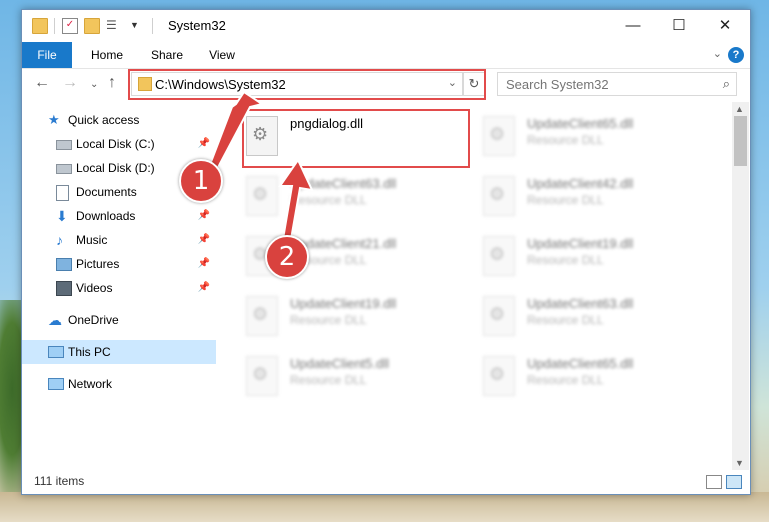 This screenshot has height=522, width=769. I want to click on chevron-down-icon: ▼, so click(137, 25).